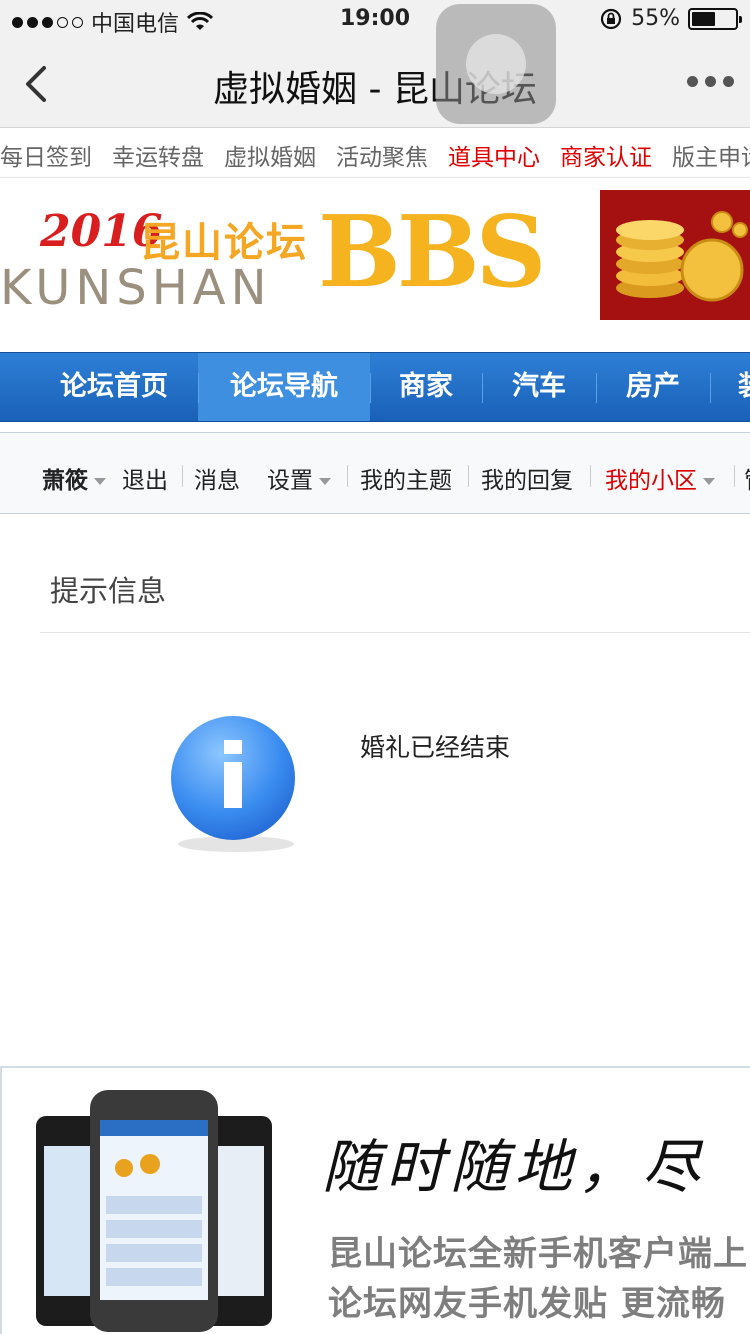 Image resolution: width=750 pixels, height=1334 pixels. Describe the element at coordinates (154, 1211) in the screenshot. I see `phones-image` at that location.